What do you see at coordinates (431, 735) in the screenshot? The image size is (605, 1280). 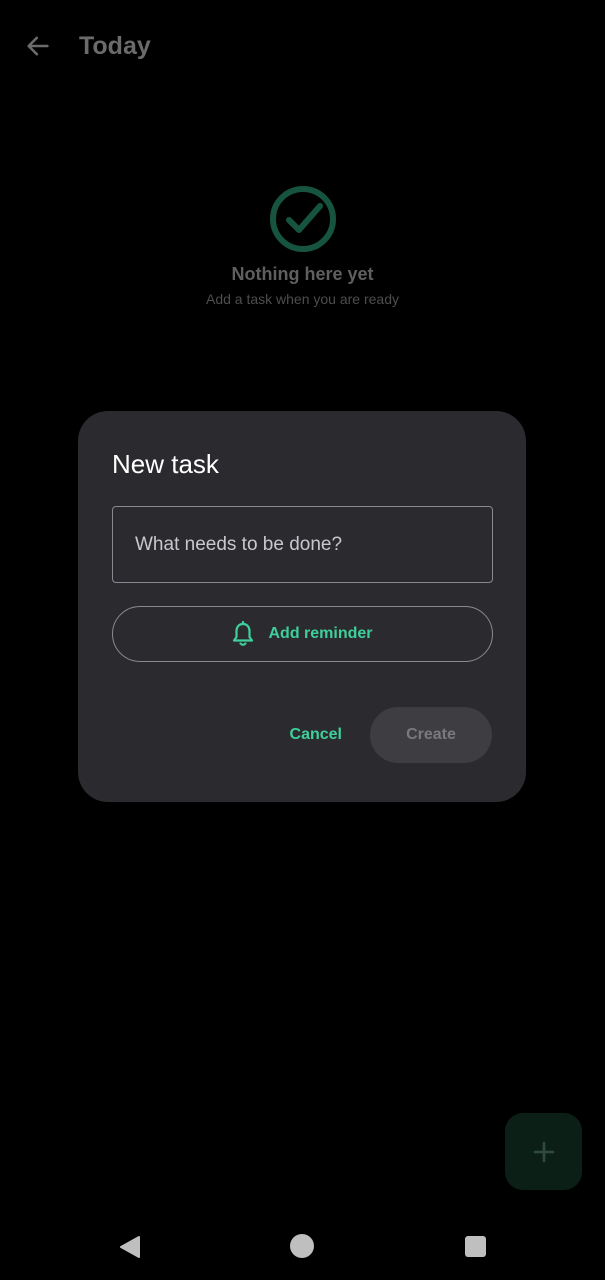 I see `create-button: Create` at bounding box center [431, 735].